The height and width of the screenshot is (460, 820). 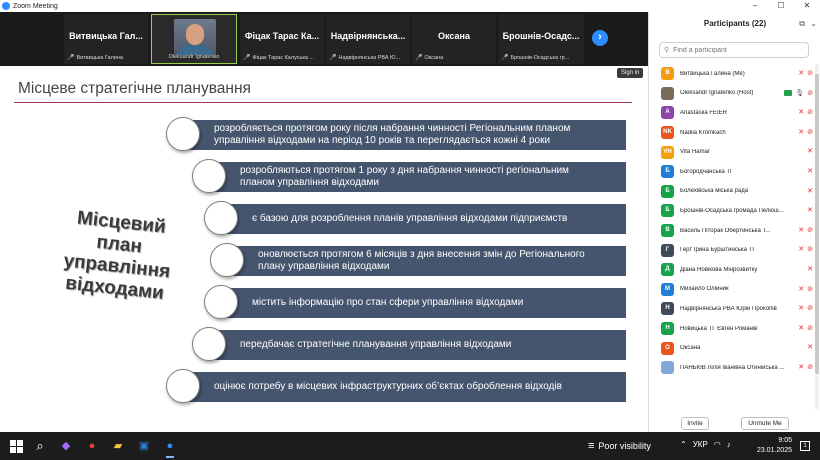 I want to click on clock-date: 23.01.2025, so click(x=774, y=450).